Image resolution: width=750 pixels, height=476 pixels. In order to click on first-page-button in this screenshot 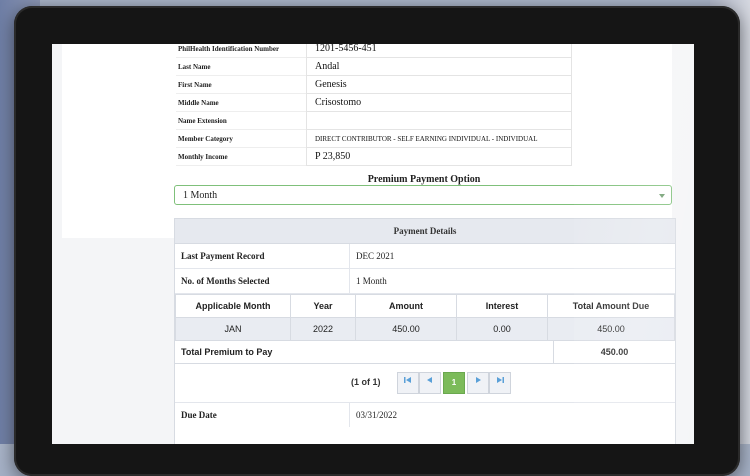, I will do `click(408, 383)`.